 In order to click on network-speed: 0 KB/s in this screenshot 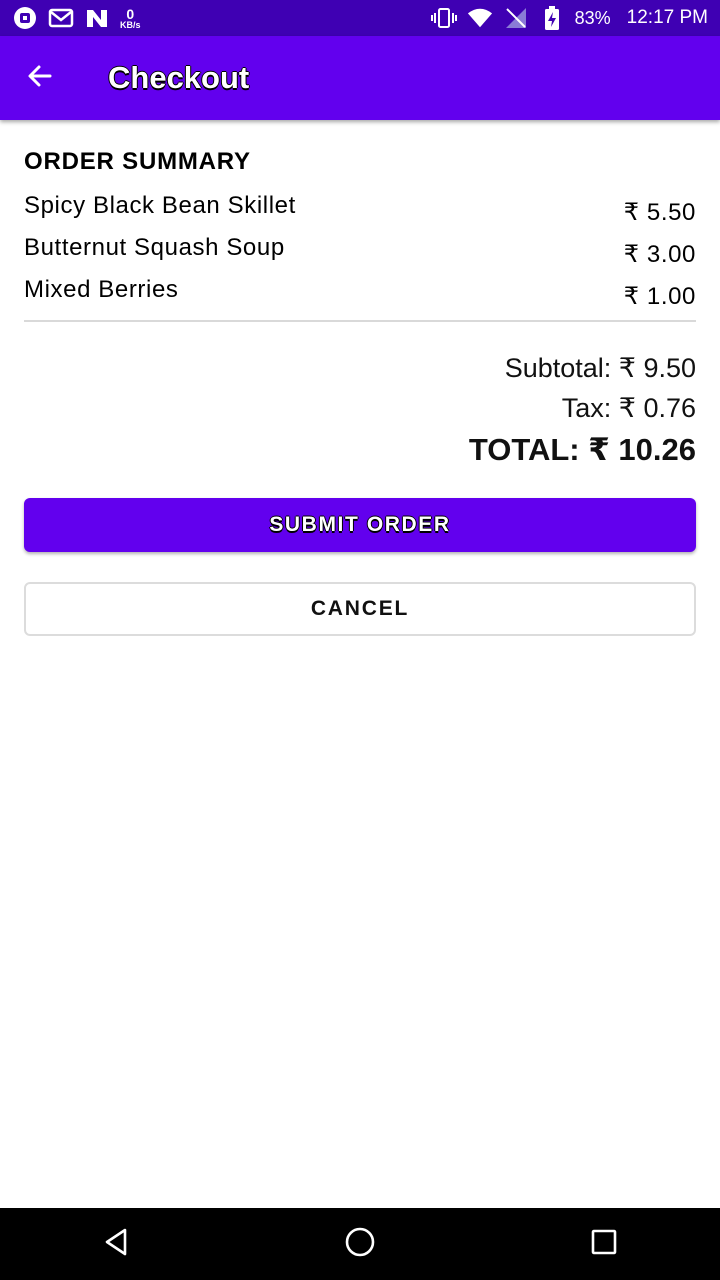, I will do `click(130, 18)`.